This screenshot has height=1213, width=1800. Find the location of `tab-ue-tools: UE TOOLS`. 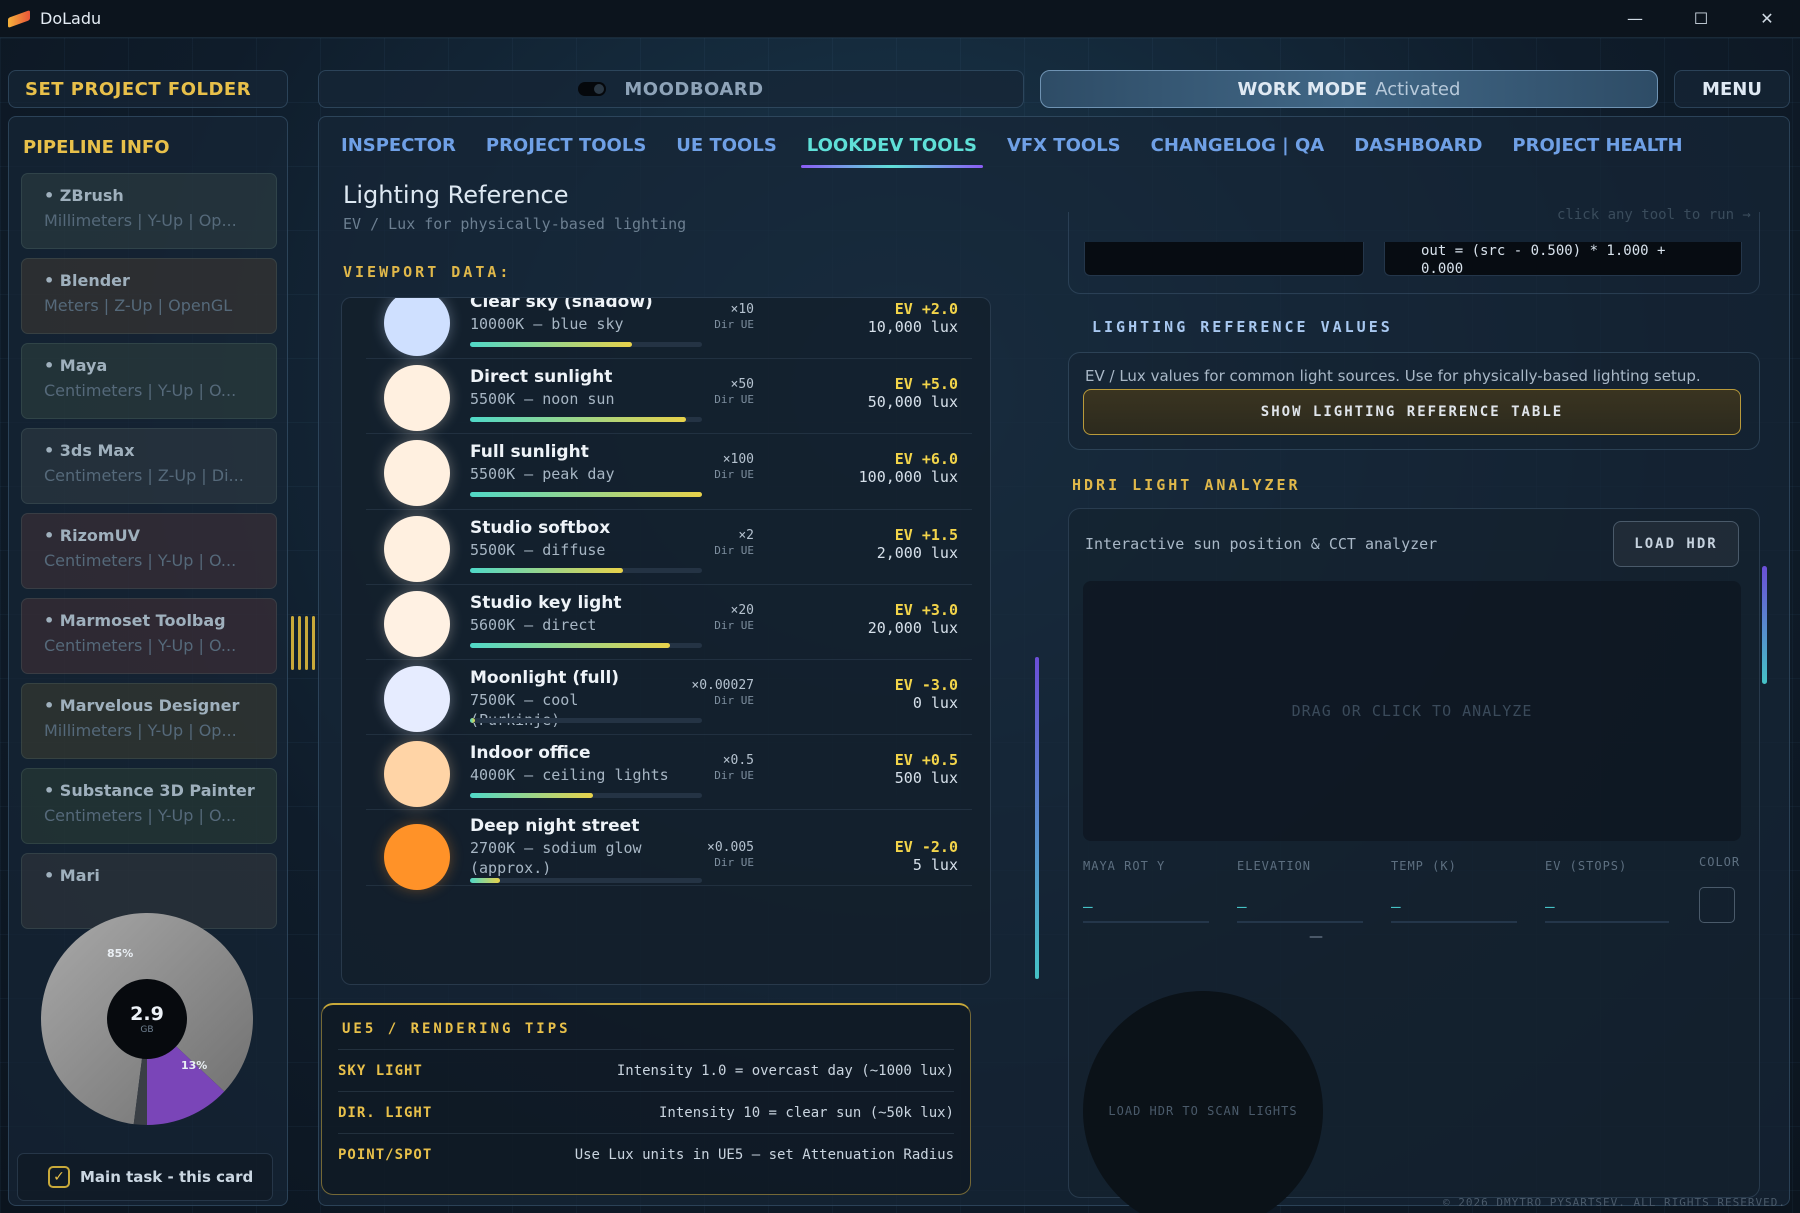

tab-ue-tools: UE TOOLS is located at coordinates (726, 151).